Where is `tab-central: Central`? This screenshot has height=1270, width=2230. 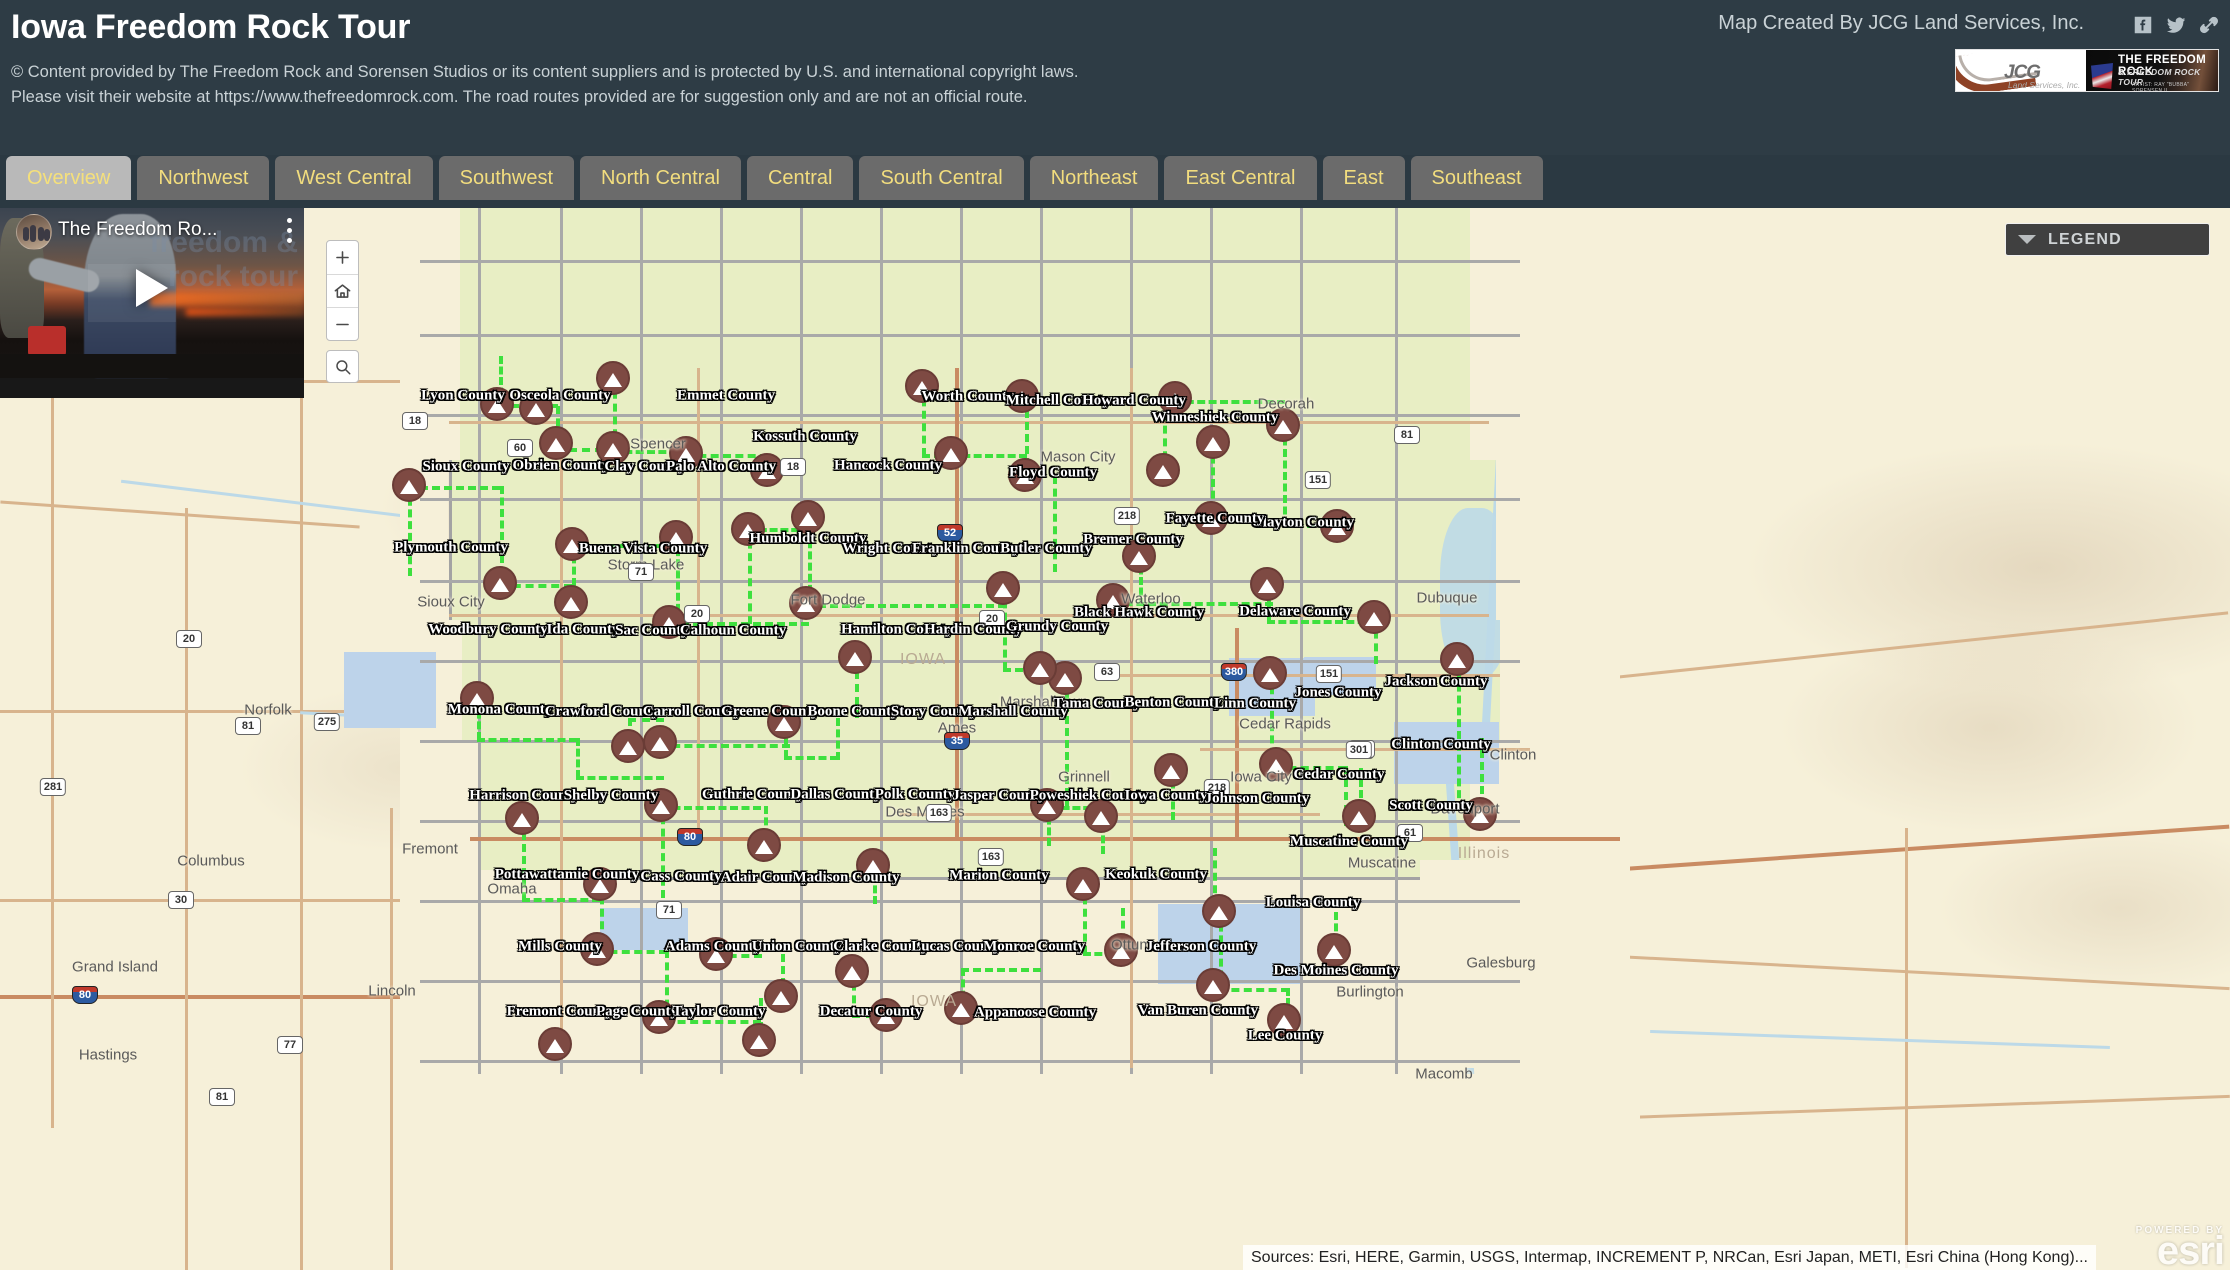 tab-central: Central is located at coordinates (800, 178).